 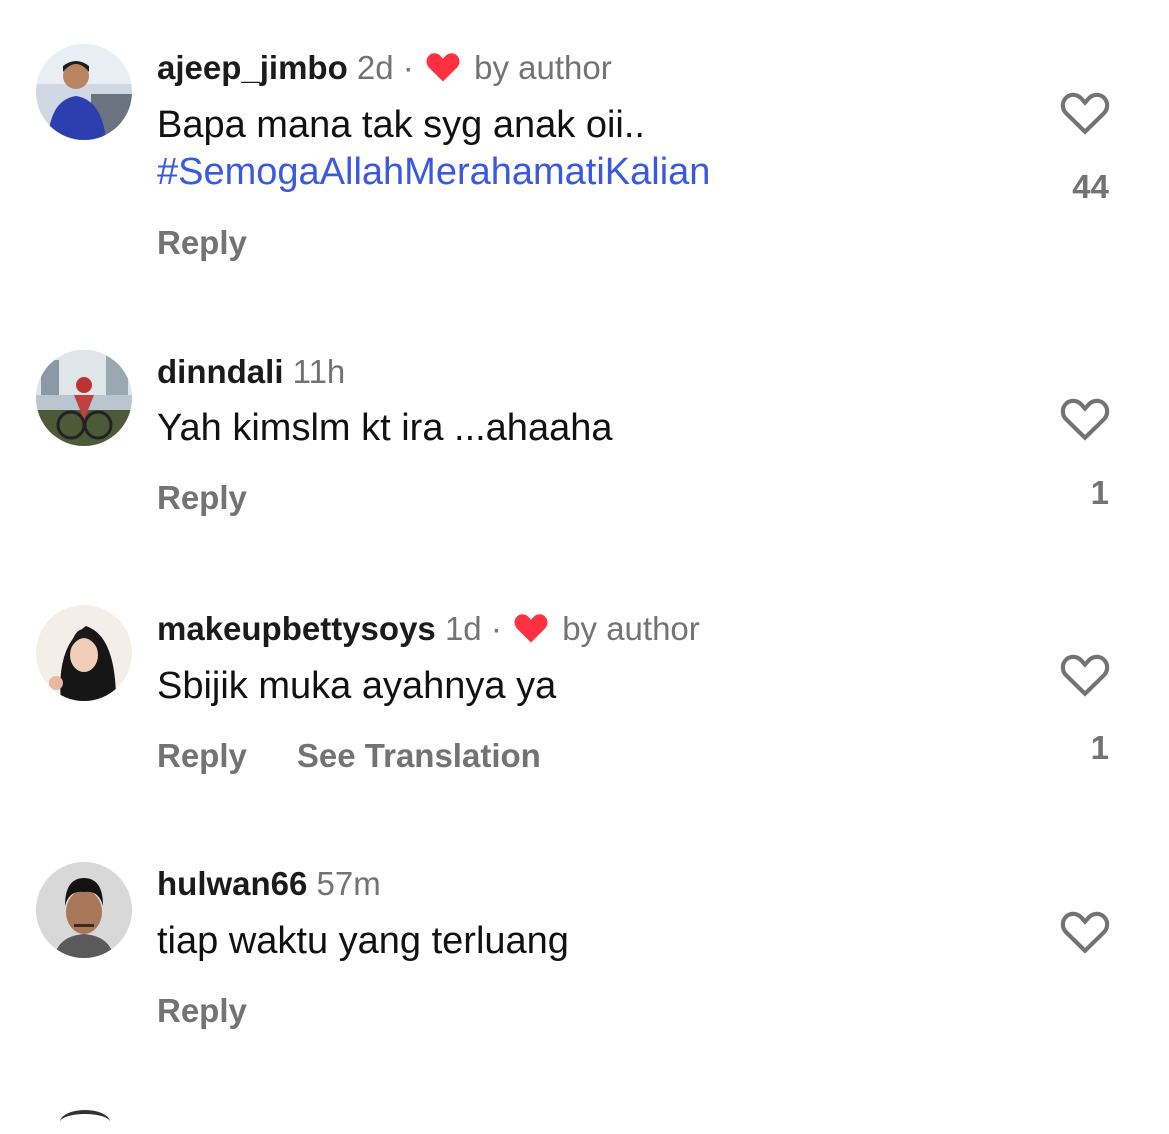 I want to click on timestamp: 57m, so click(x=348, y=883).